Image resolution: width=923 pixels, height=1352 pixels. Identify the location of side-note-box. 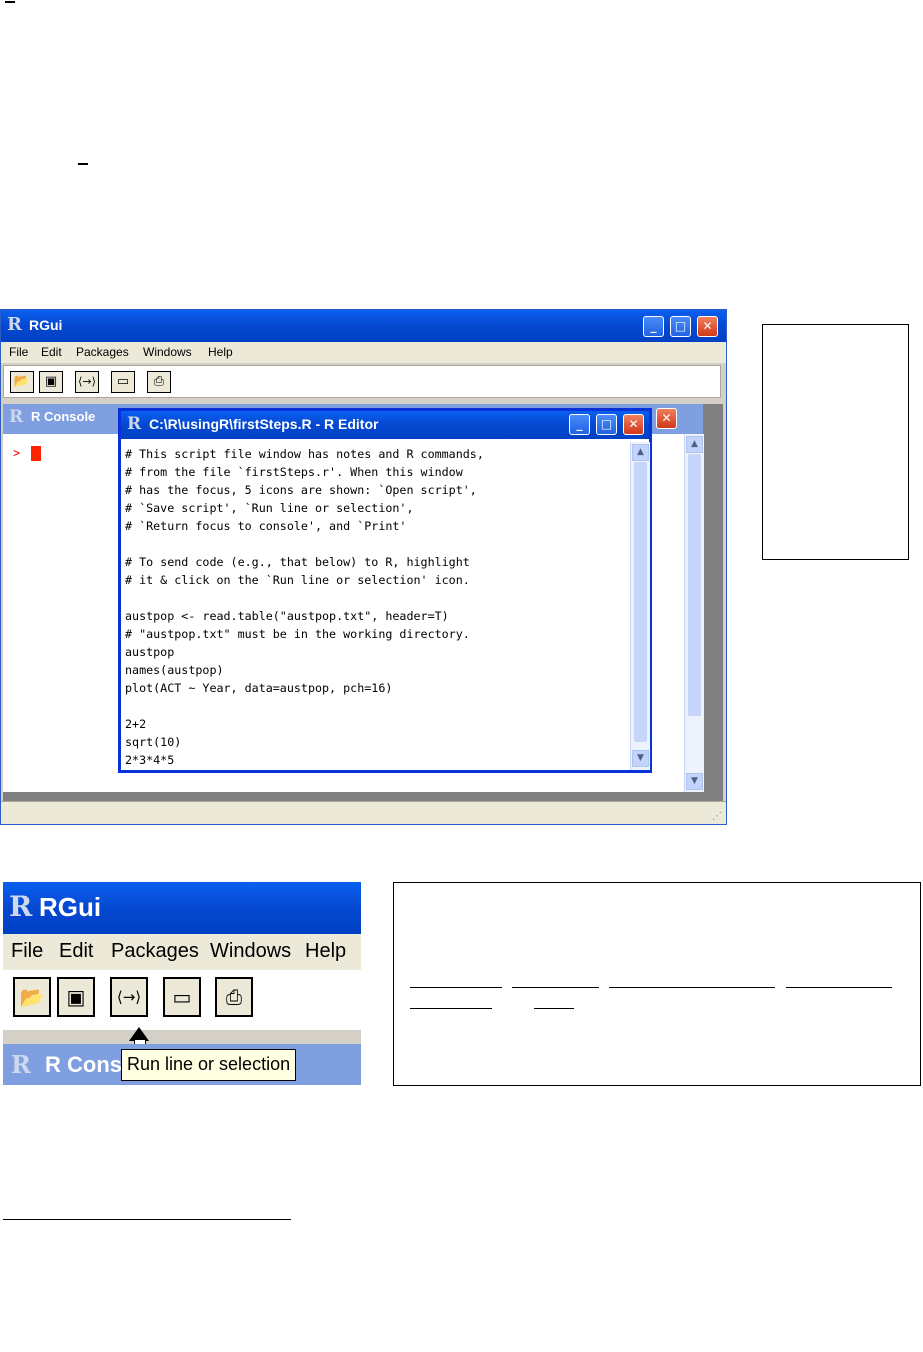
(835, 442).